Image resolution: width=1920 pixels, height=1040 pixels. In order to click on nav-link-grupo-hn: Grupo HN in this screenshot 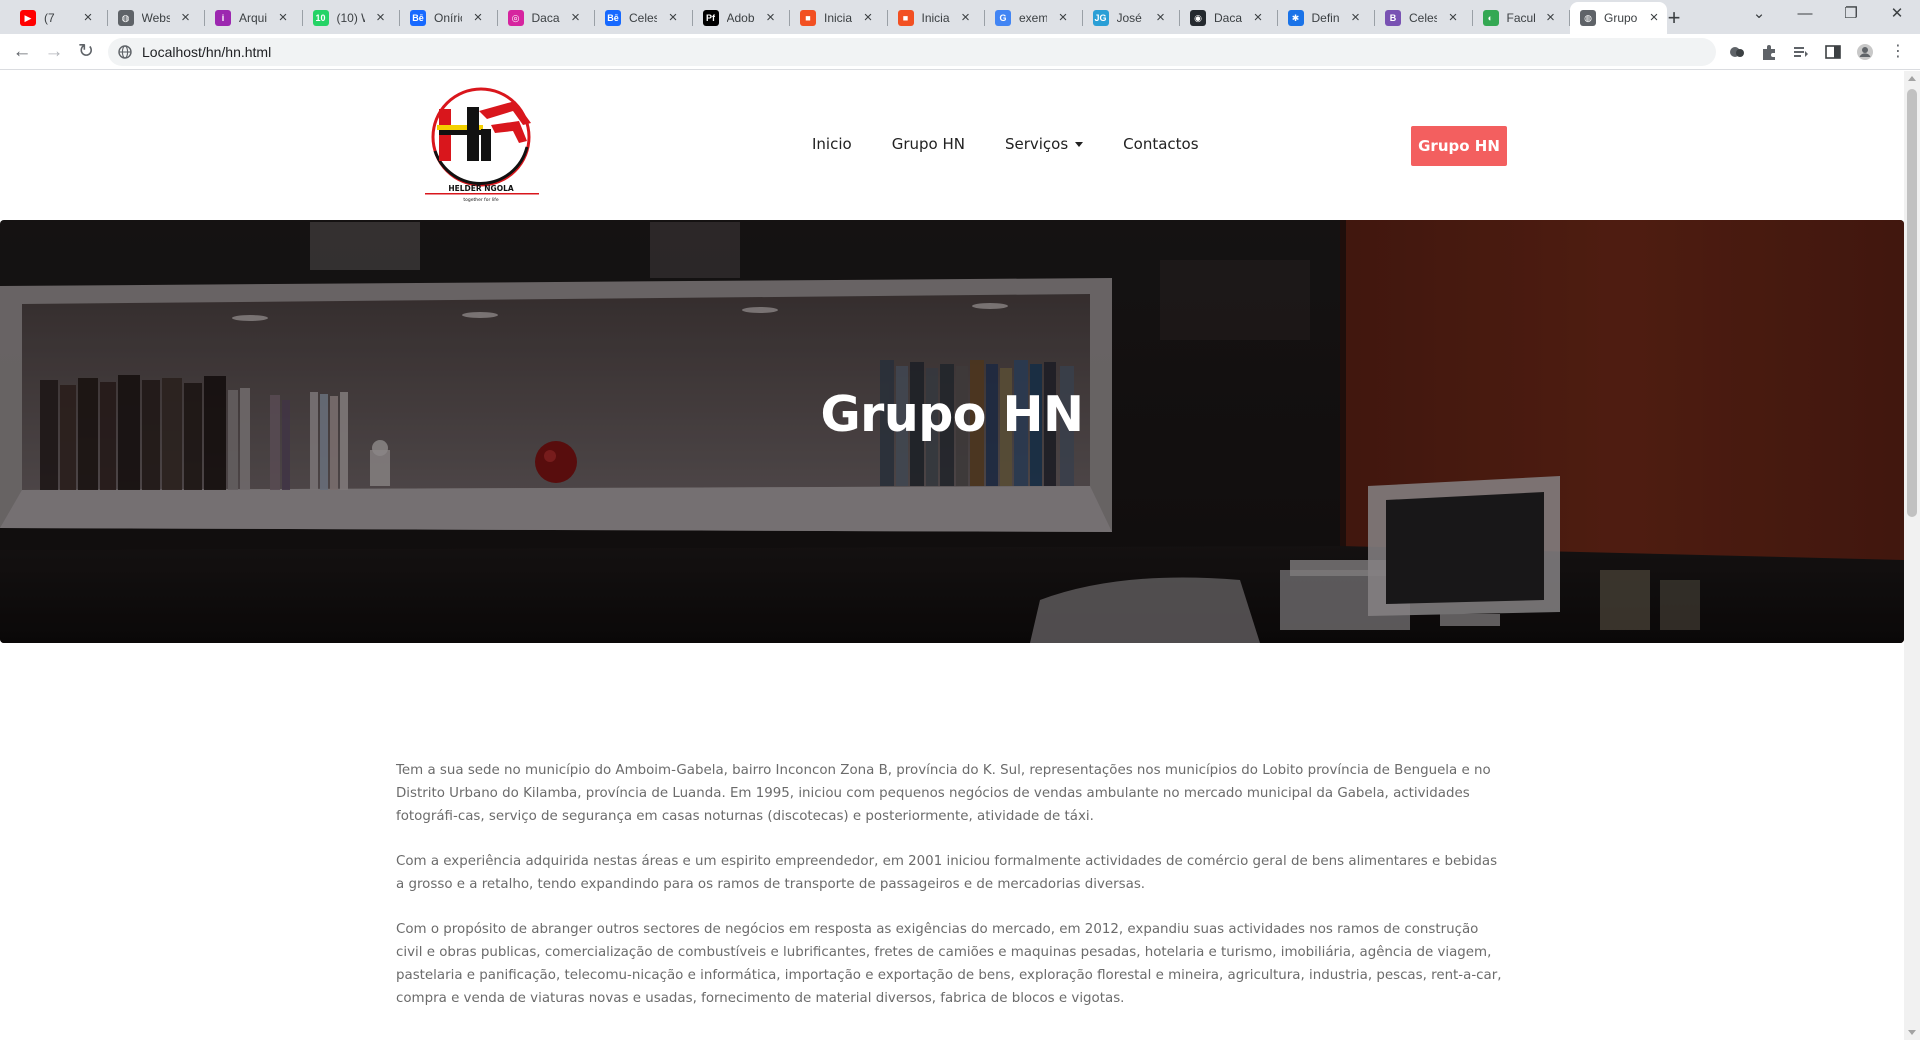, I will do `click(928, 144)`.